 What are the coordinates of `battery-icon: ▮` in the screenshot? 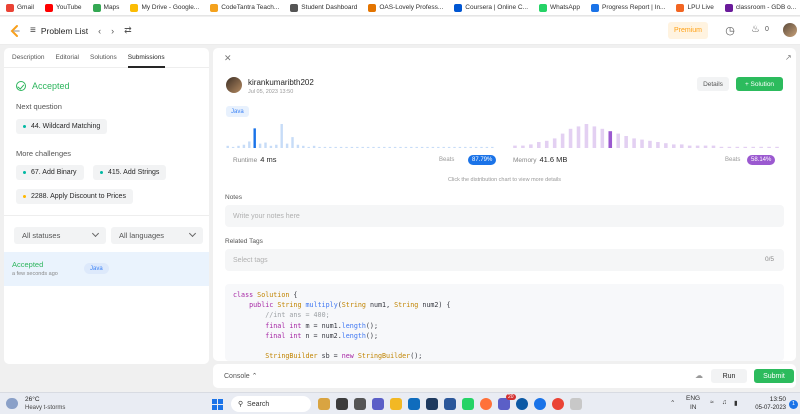 It's located at (736, 403).